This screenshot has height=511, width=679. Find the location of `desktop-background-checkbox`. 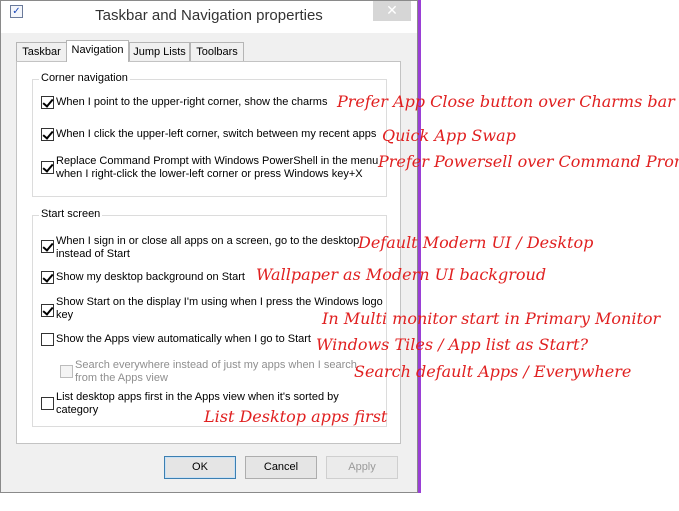

desktop-background-checkbox is located at coordinates (47, 277).